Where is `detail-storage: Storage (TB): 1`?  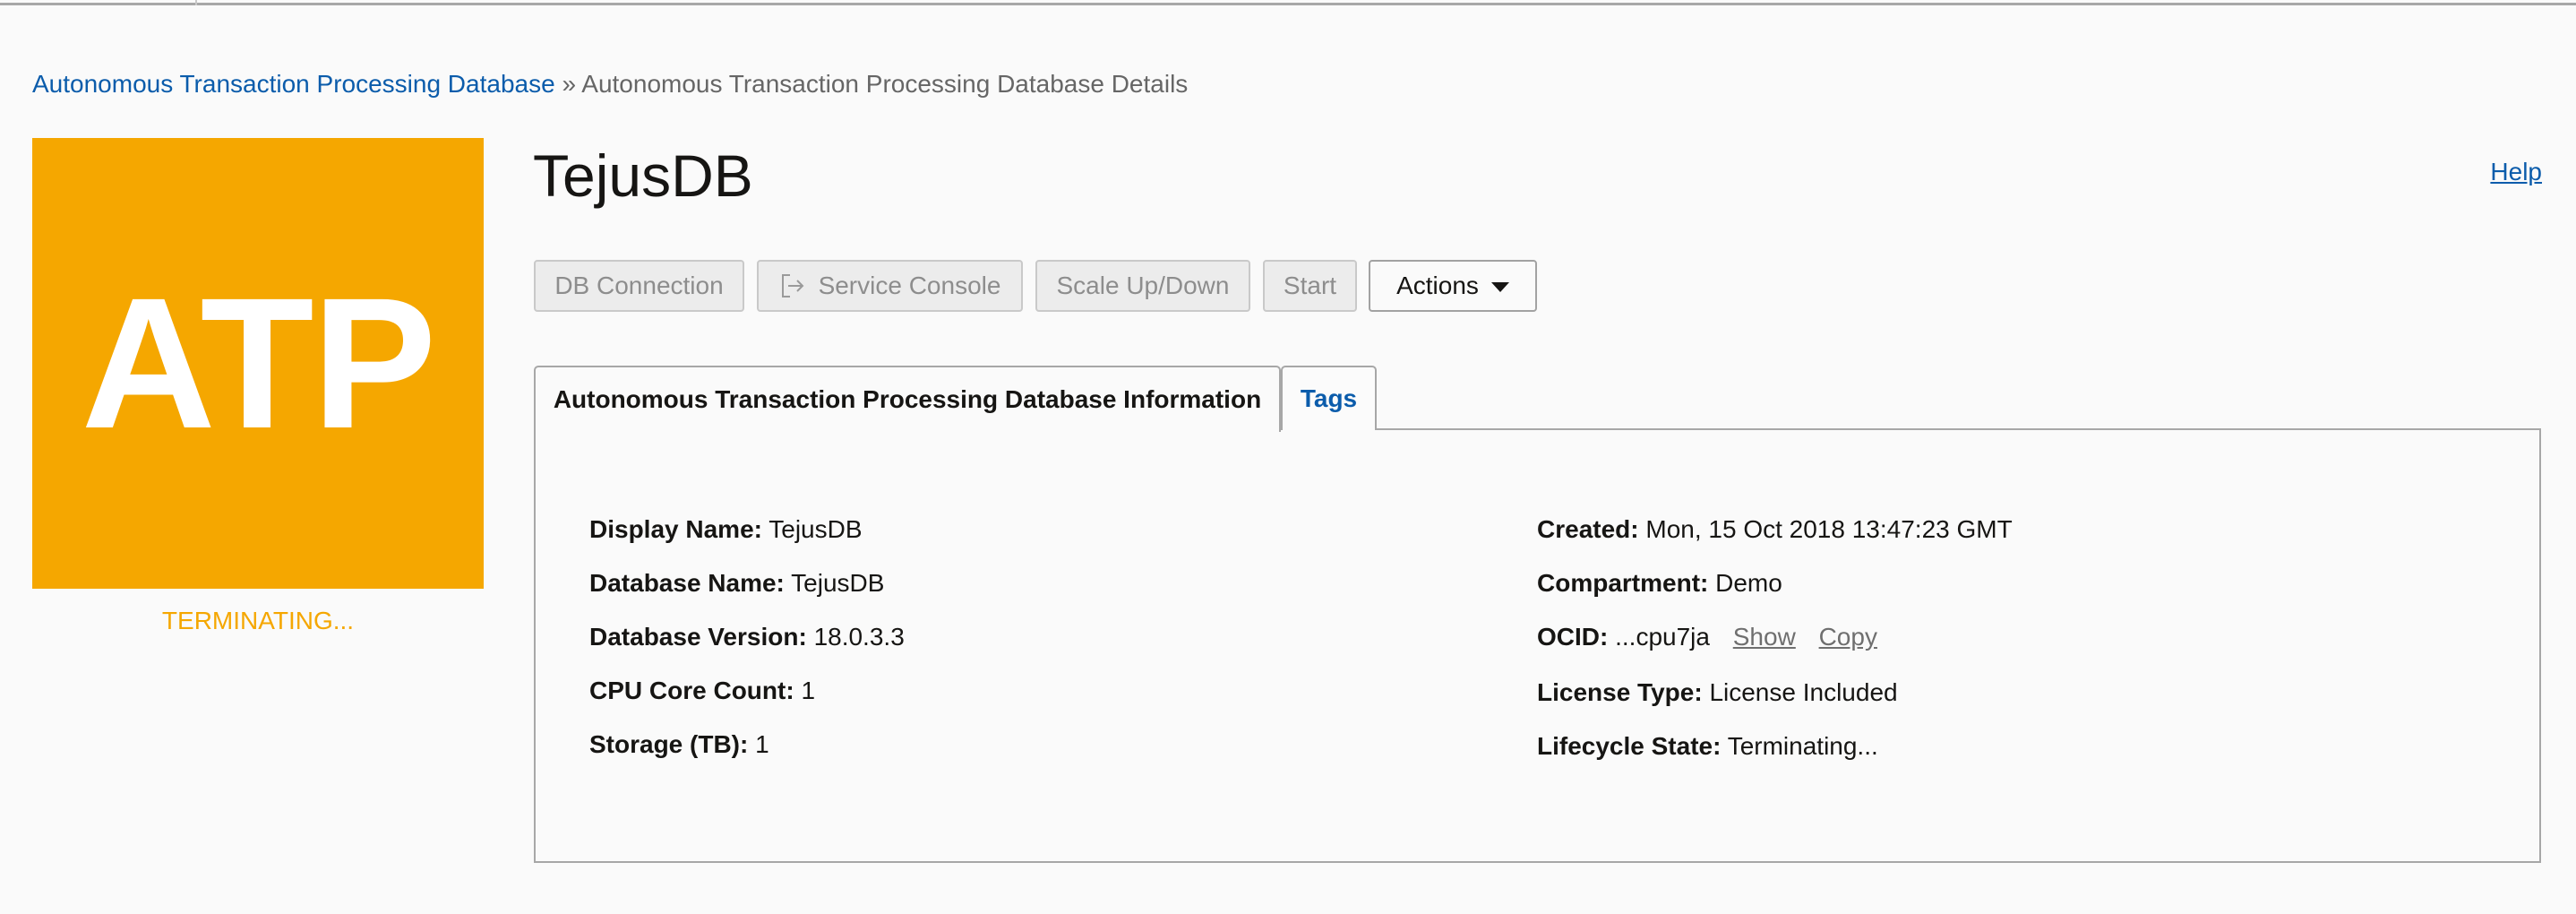 detail-storage: Storage (TB): 1 is located at coordinates (679, 745).